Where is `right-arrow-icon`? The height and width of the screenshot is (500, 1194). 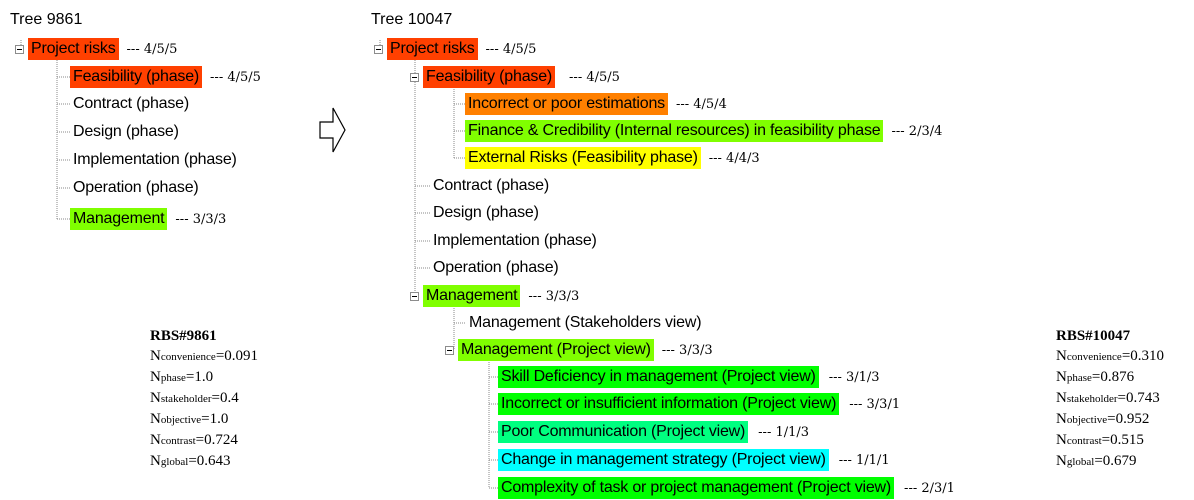 right-arrow-icon is located at coordinates (332, 130).